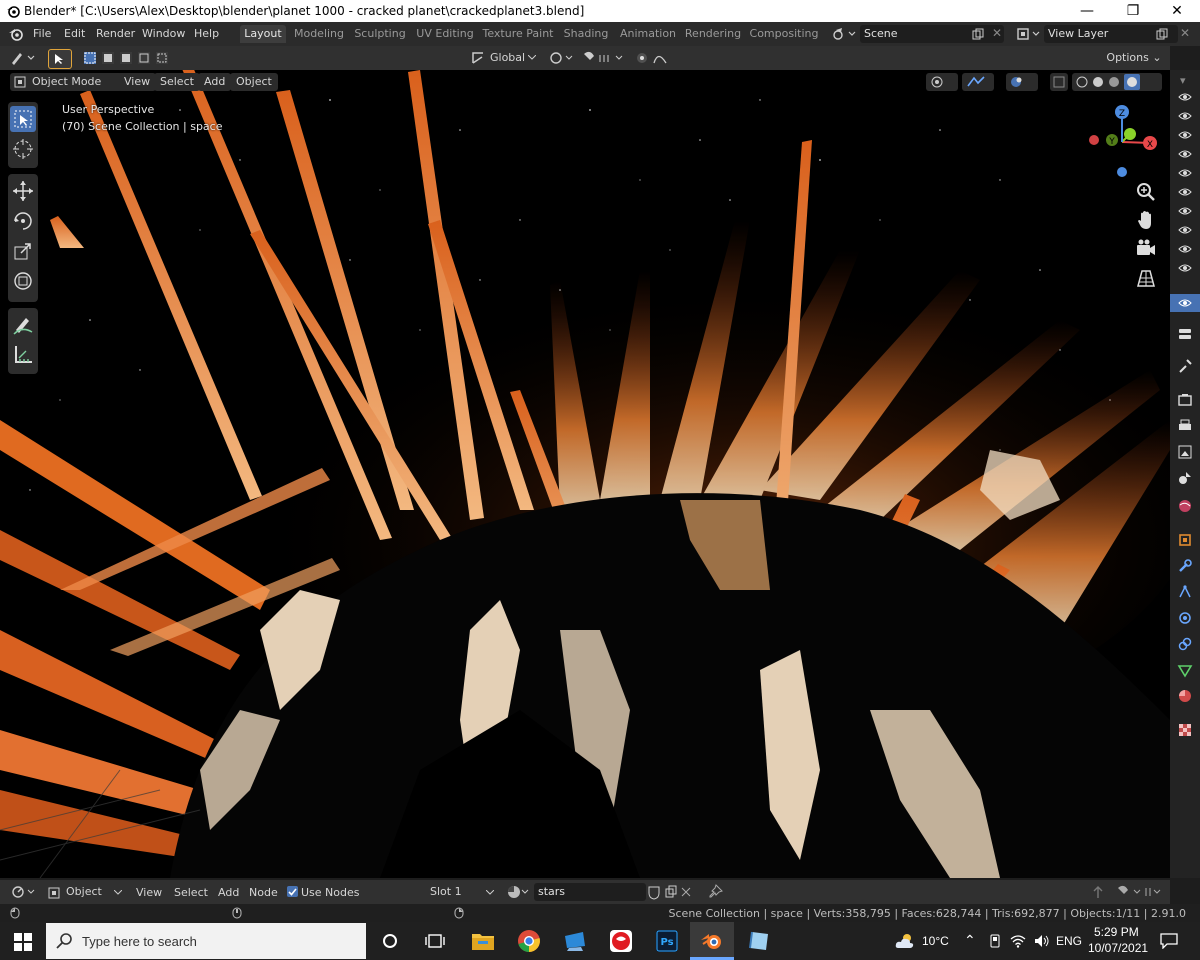 This screenshot has height=960, width=1200. Describe the element at coordinates (23, 119) in the screenshot. I see `select-box-tool` at that location.